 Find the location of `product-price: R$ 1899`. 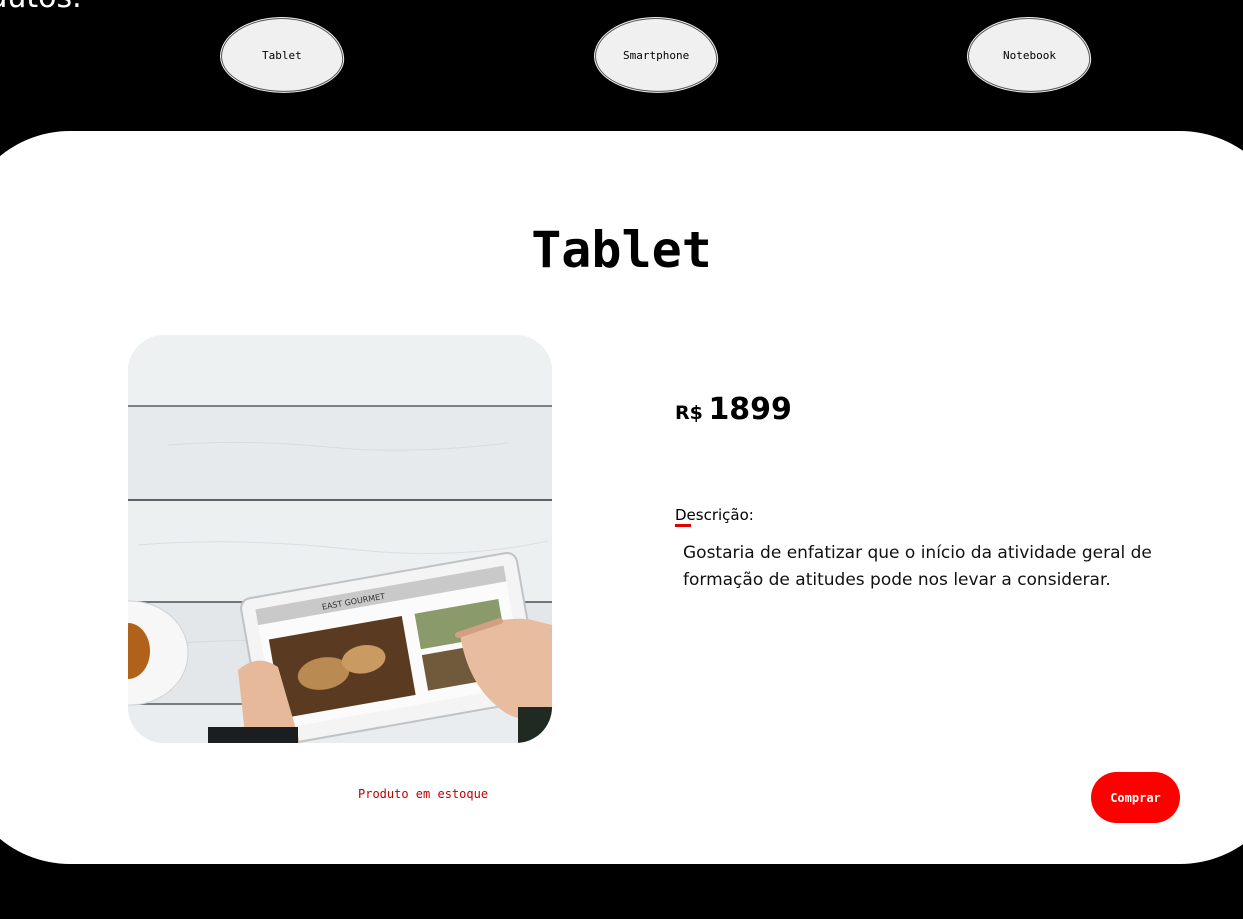

product-price: R$ 1899 is located at coordinates (733, 409).